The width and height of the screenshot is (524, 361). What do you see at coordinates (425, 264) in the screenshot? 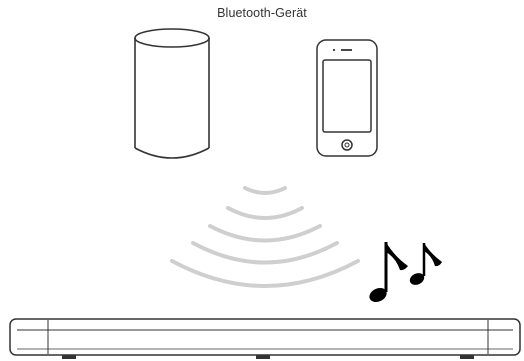
I see `music-note-right` at bounding box center [425, 264].